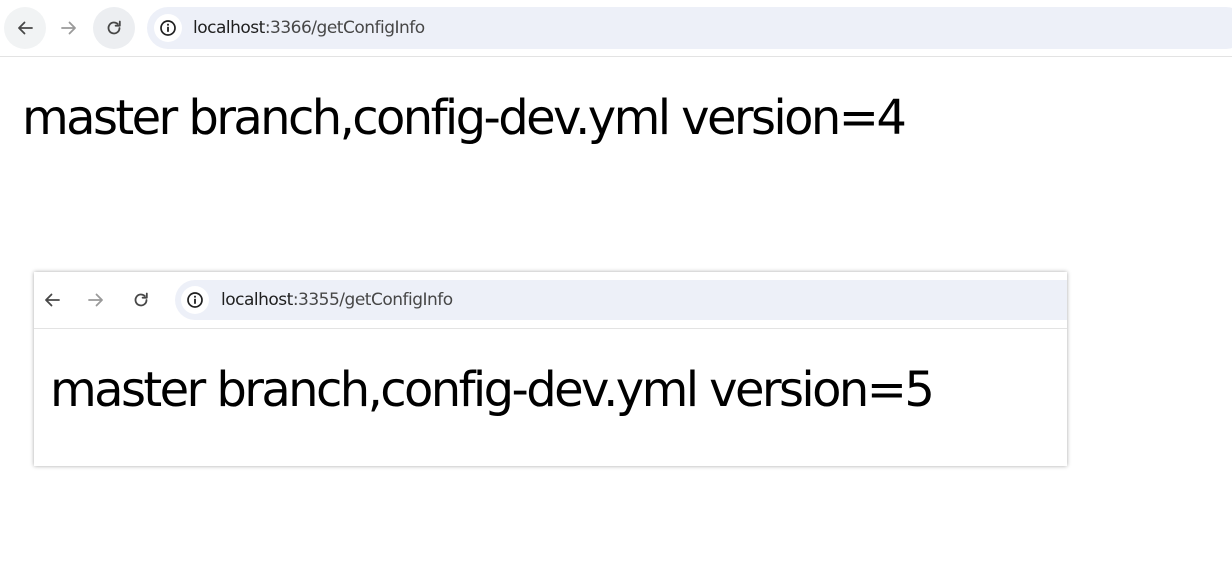  I want to click on url-text: localhost:3366/getConfigInfo, so click(309, 28).